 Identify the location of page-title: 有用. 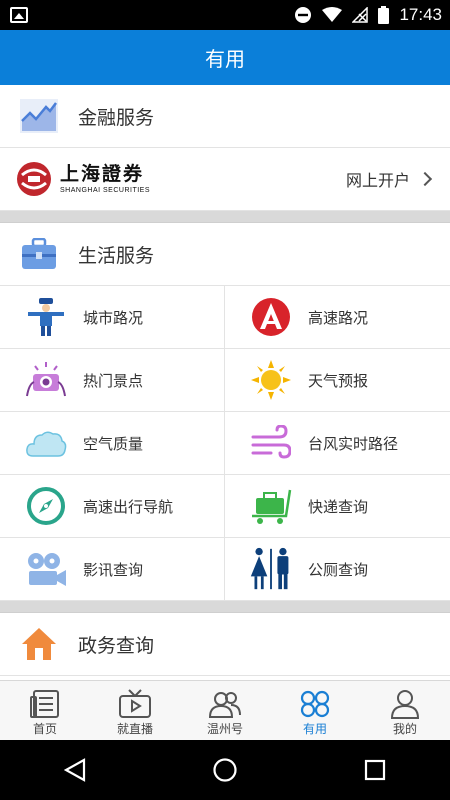
(225, 59).